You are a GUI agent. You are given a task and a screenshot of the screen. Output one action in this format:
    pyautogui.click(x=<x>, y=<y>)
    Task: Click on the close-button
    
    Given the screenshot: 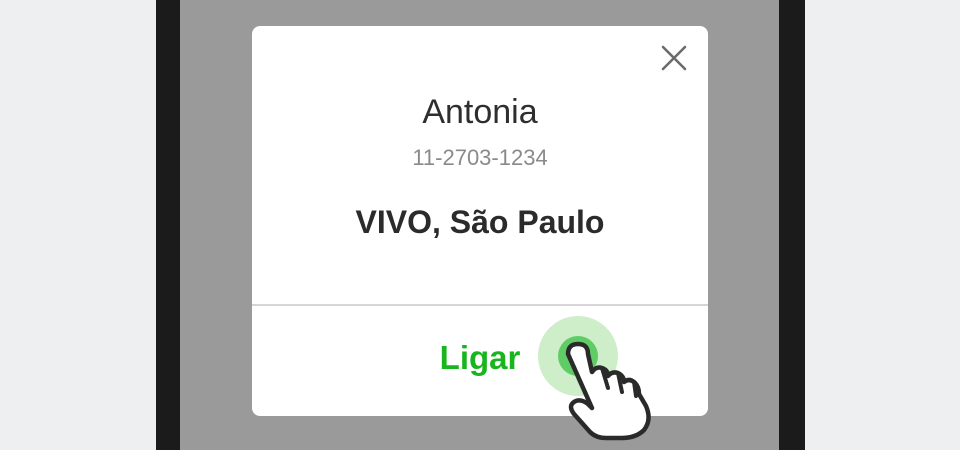 What is the action you would take?
    pyautogui.click(x=674, y=58)
    